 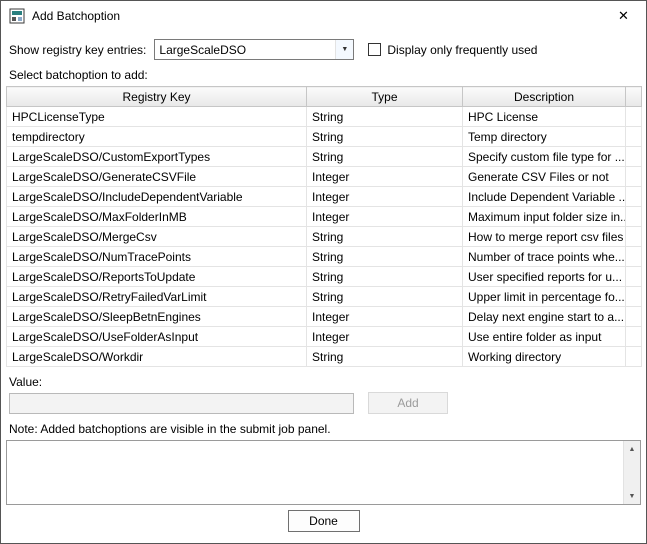 I want to click on column-header-description: Description, so click(x=544, y=96).